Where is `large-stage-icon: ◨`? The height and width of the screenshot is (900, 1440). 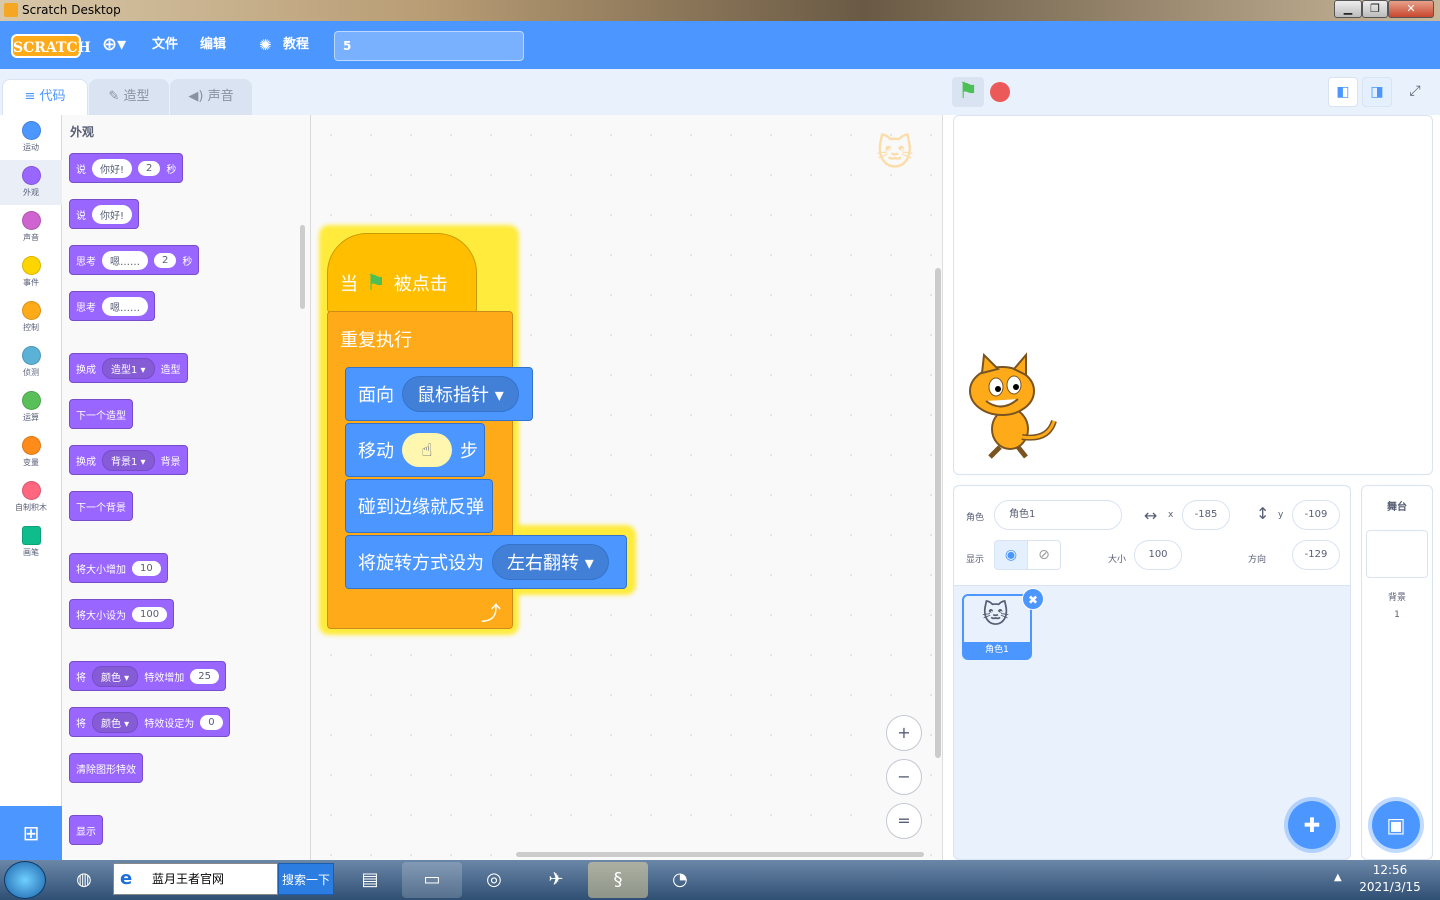
large-stage-icon: ◨ is located at coordinates (1377, 92).